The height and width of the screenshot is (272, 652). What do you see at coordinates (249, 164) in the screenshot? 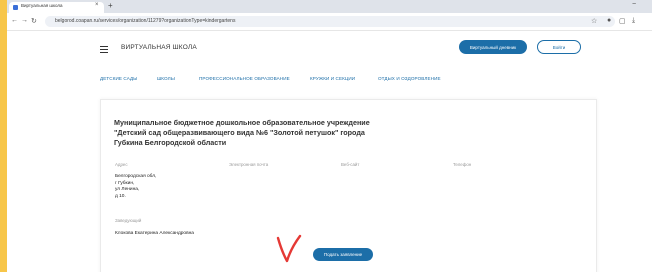
I see `email-label: Электронная почта` at bounding box center [249, 164].